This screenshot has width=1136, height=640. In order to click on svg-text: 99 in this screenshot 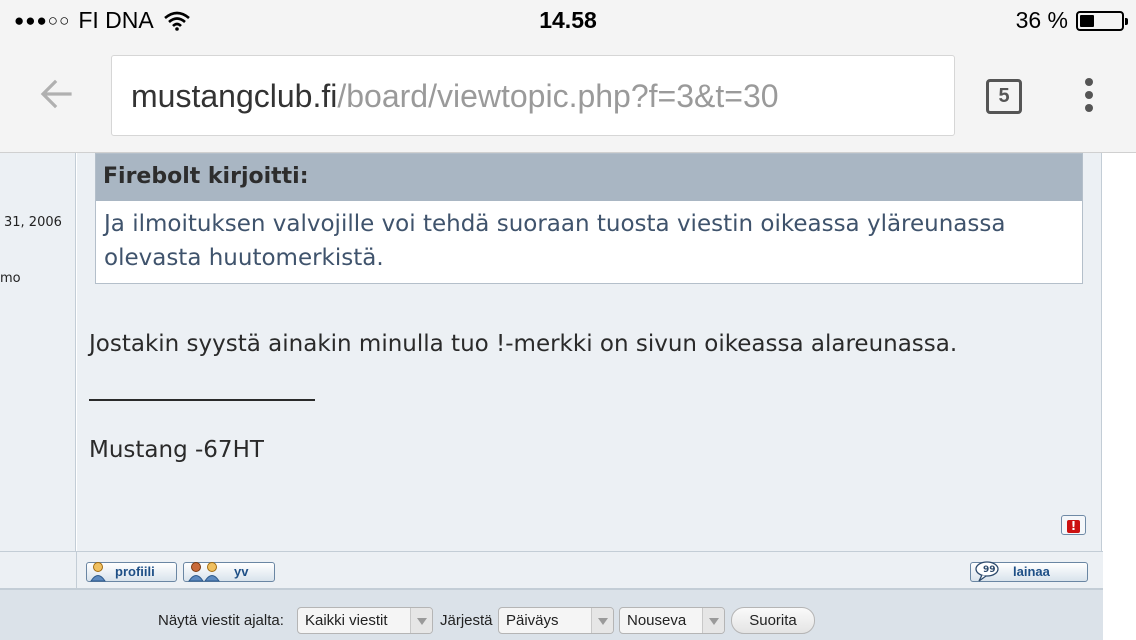, I will do `click(989, 570)`.